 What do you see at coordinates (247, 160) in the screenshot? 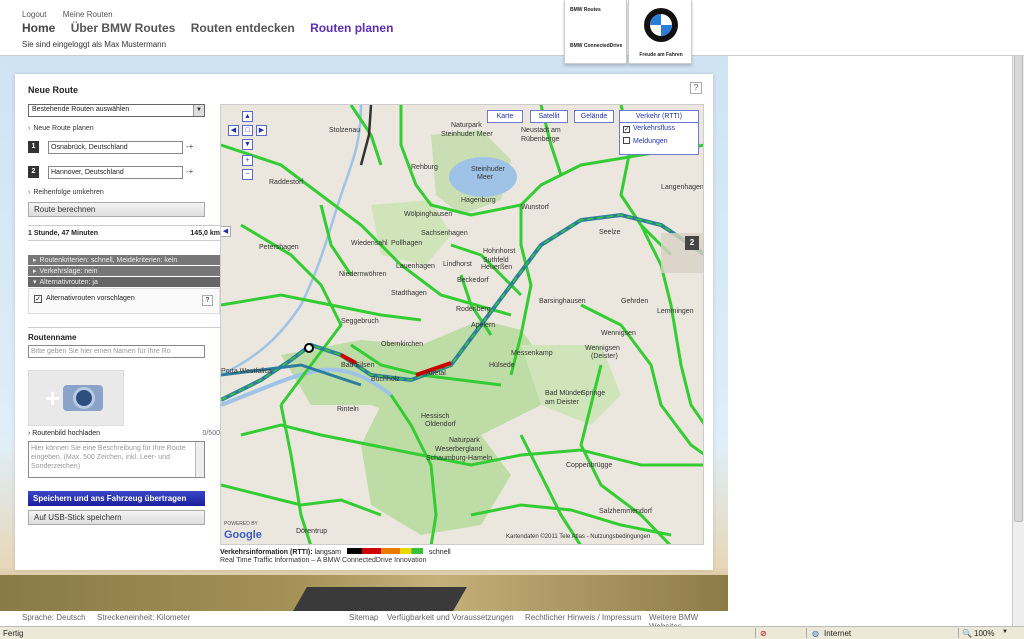
I see `zoom-in-icon: +` at bounding box center [247, 160].